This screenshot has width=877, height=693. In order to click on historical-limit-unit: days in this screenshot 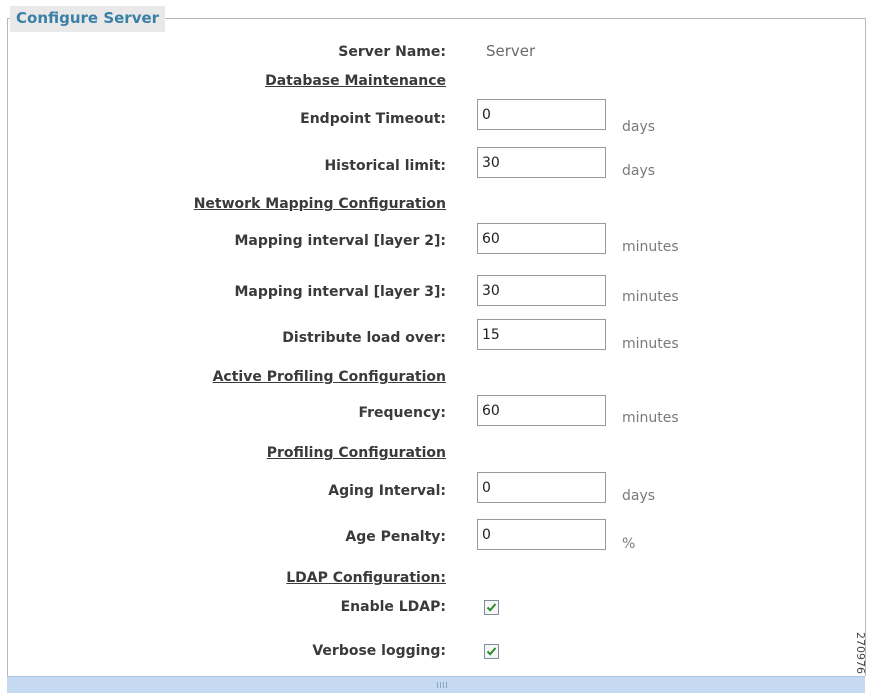, I will do `click(639, 171)`.